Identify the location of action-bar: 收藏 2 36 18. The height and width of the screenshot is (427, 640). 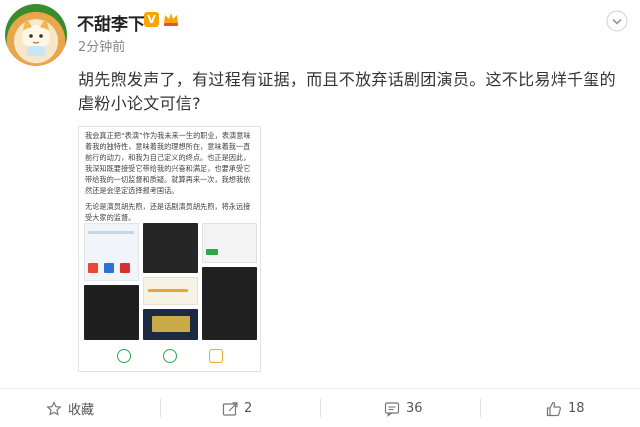
(320, 407).